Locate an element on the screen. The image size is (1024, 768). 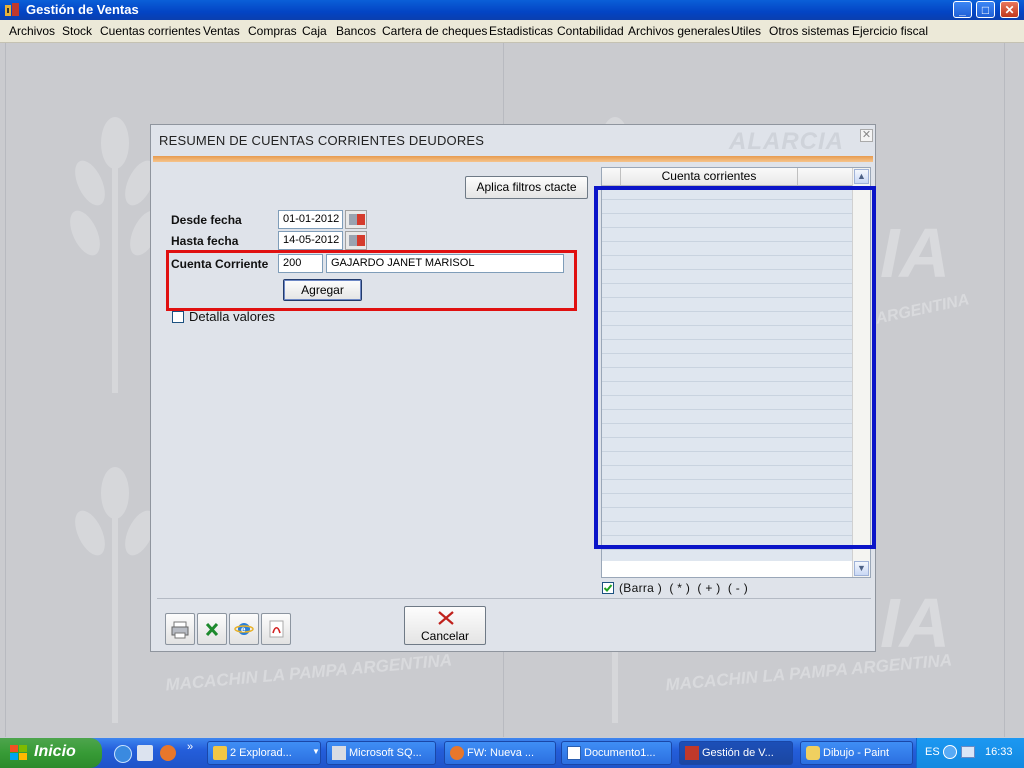
taskbar-item-label: Dibujo - Paint is located at coordinates (856, 753).